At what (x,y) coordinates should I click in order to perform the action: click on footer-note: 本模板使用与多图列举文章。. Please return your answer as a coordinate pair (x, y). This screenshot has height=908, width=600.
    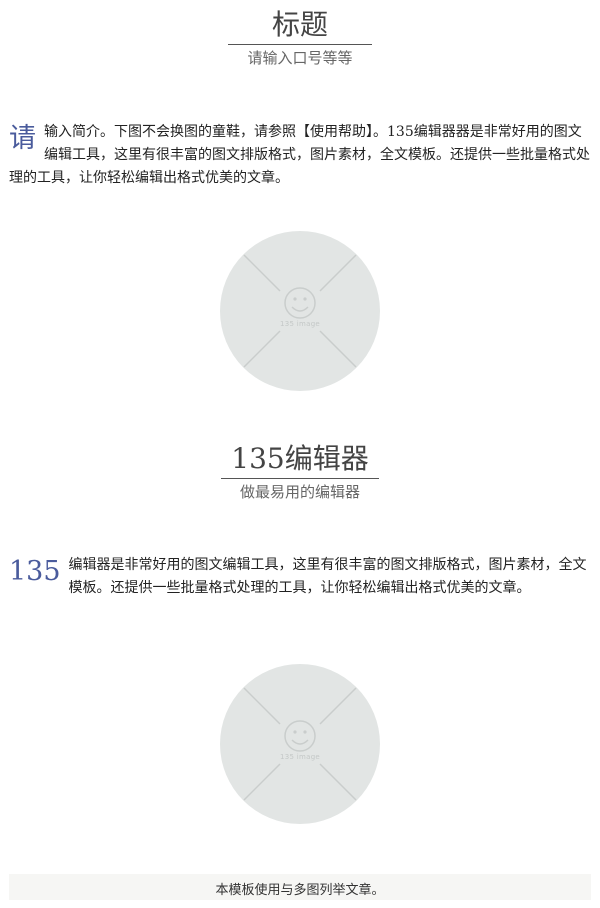
    Looking at the image, I should click on (300, 887).